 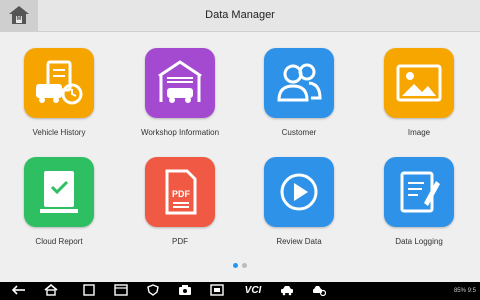 What do you see at coordinates (59, 83) in the screenshot?
I see `vehicle-history-icon` at bounding box center [59, 83].